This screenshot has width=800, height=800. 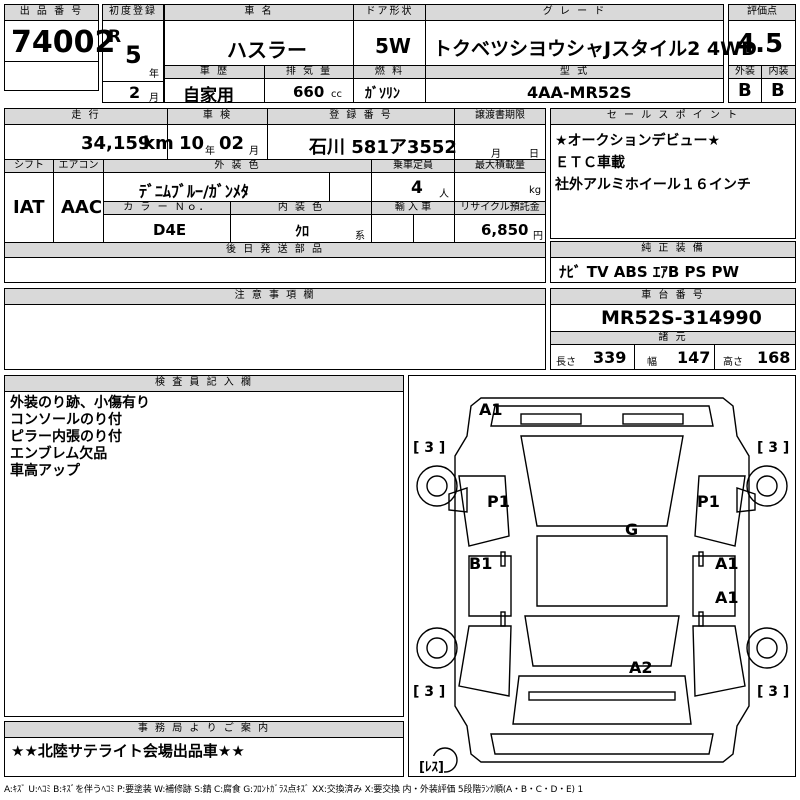 I want to click on inspection-year: 10, so click(x=192, y=143).